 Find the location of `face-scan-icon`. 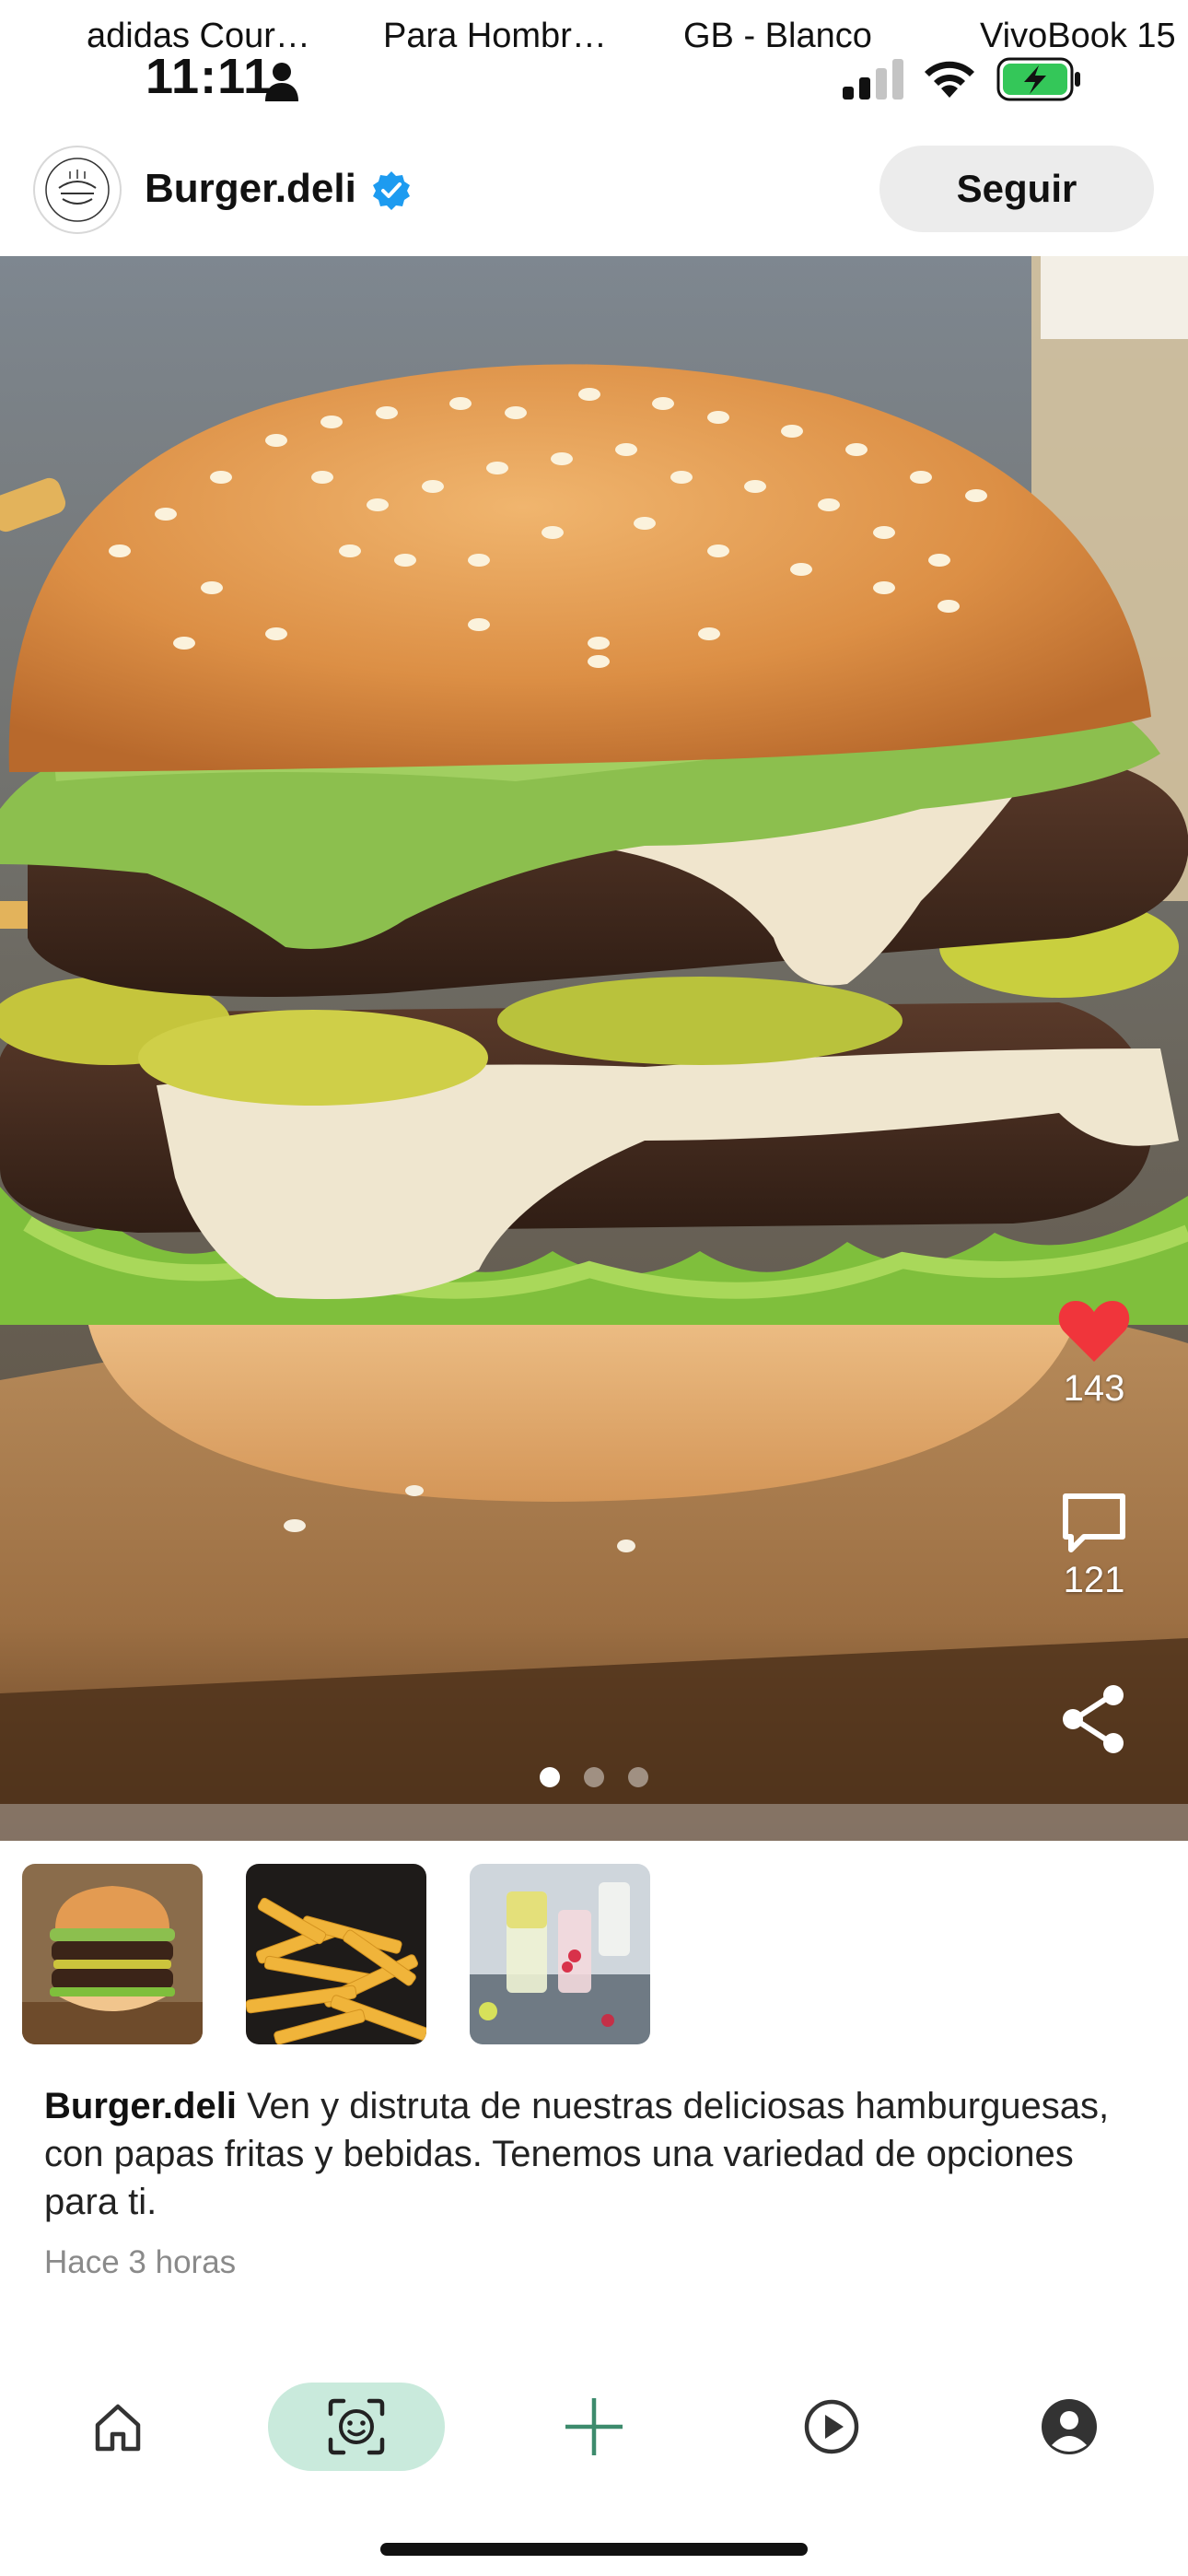

face-scan-icon is located at coordinates (356, 2426).